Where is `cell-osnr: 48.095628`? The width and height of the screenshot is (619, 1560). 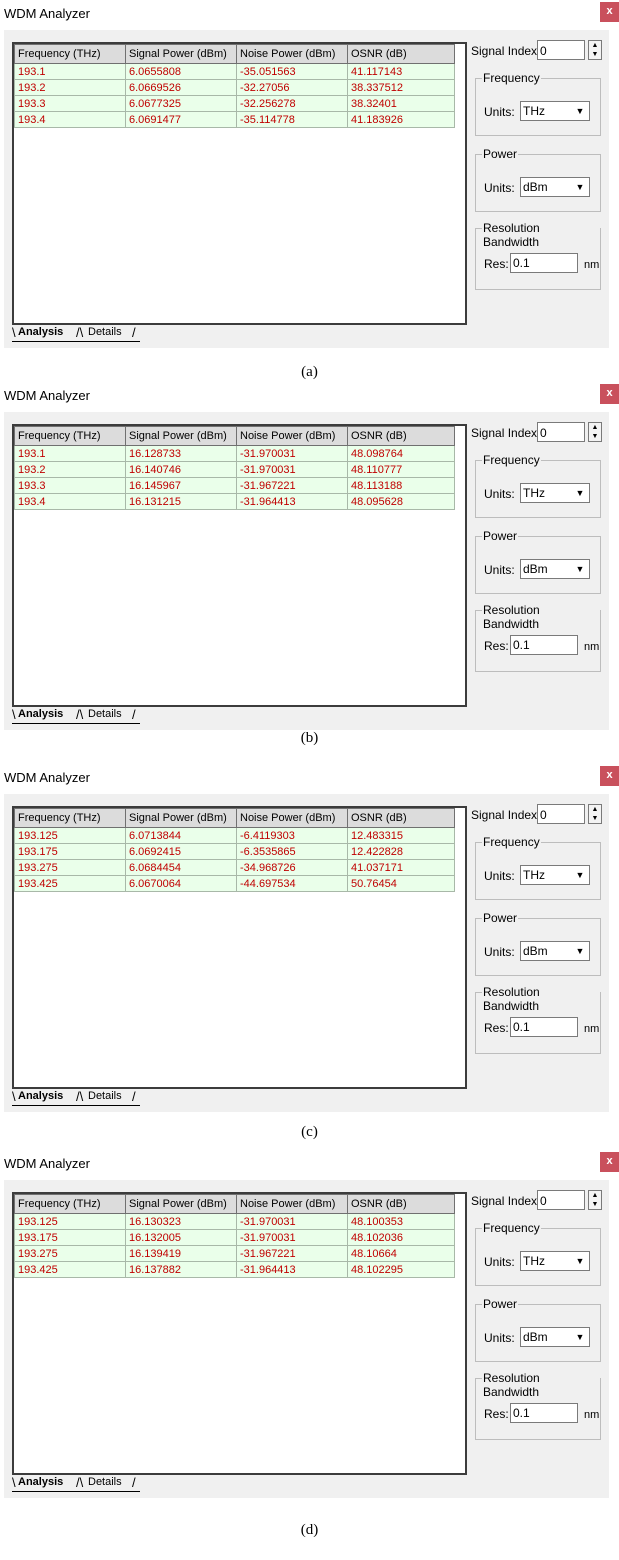 cell-osnr: 48.095628 is located at coordinates (401, 501).